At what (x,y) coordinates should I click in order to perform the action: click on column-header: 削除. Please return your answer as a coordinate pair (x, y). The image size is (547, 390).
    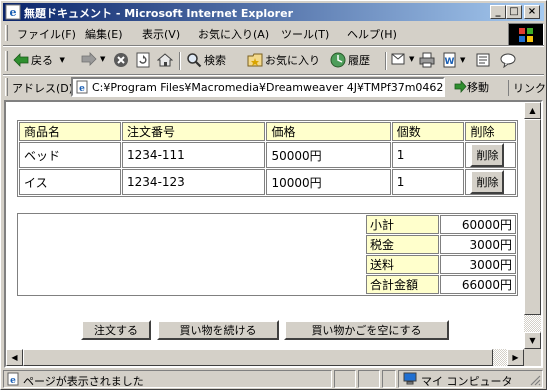
    Looking at the image, I should click on (490, 131).